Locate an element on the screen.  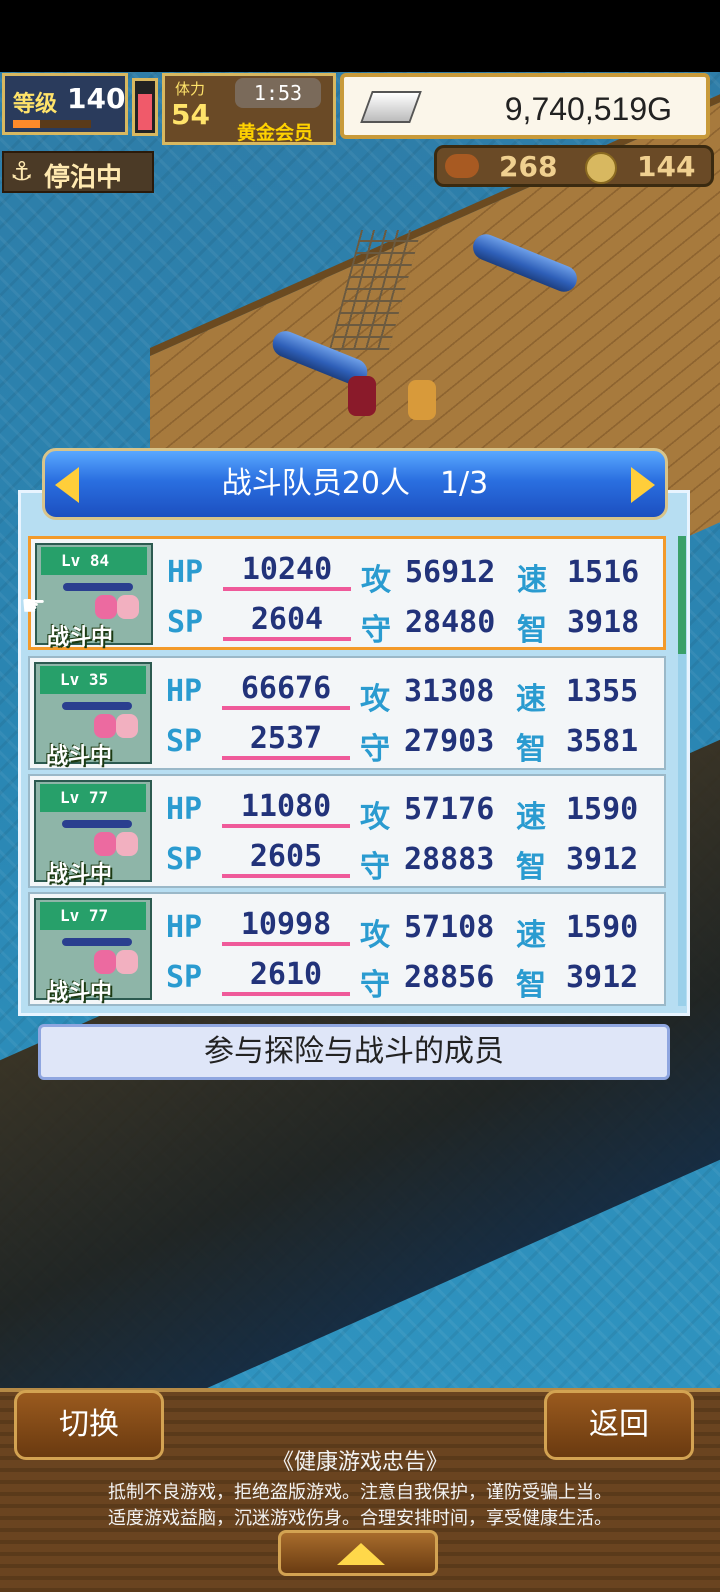
timer: 1:53 is located at coordinates (278, 93).